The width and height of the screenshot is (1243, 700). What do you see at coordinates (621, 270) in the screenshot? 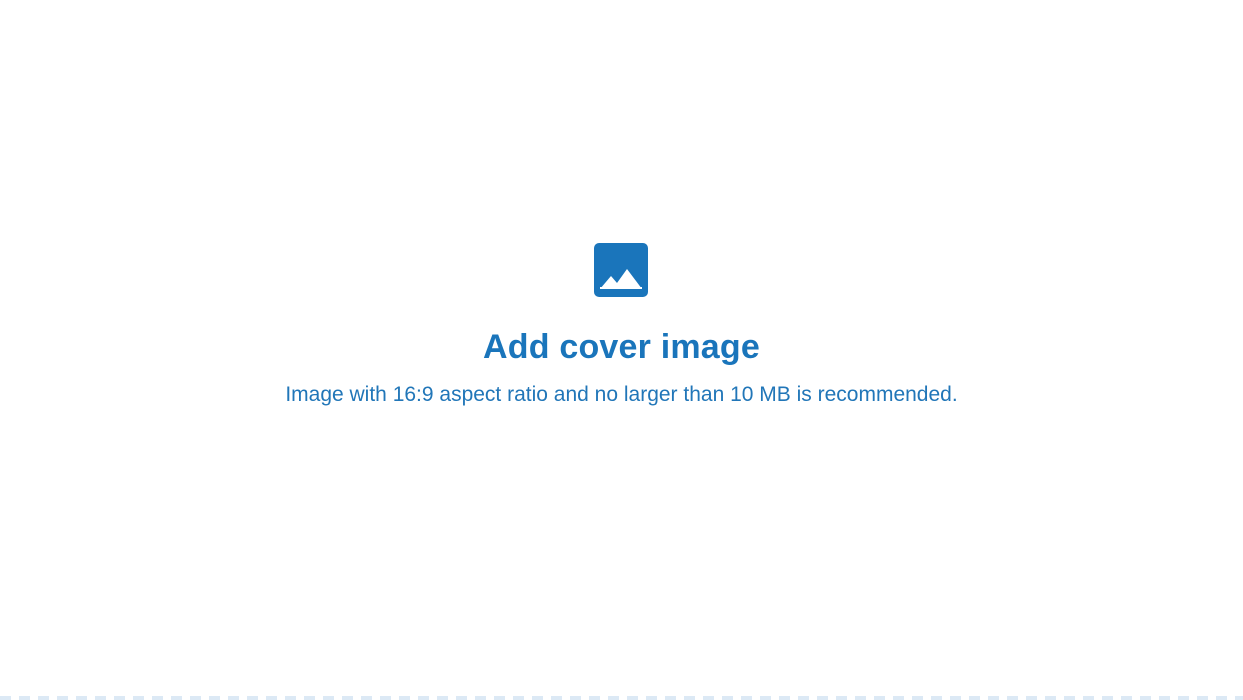
I see `image-icon` at bounding box center [621, 270].